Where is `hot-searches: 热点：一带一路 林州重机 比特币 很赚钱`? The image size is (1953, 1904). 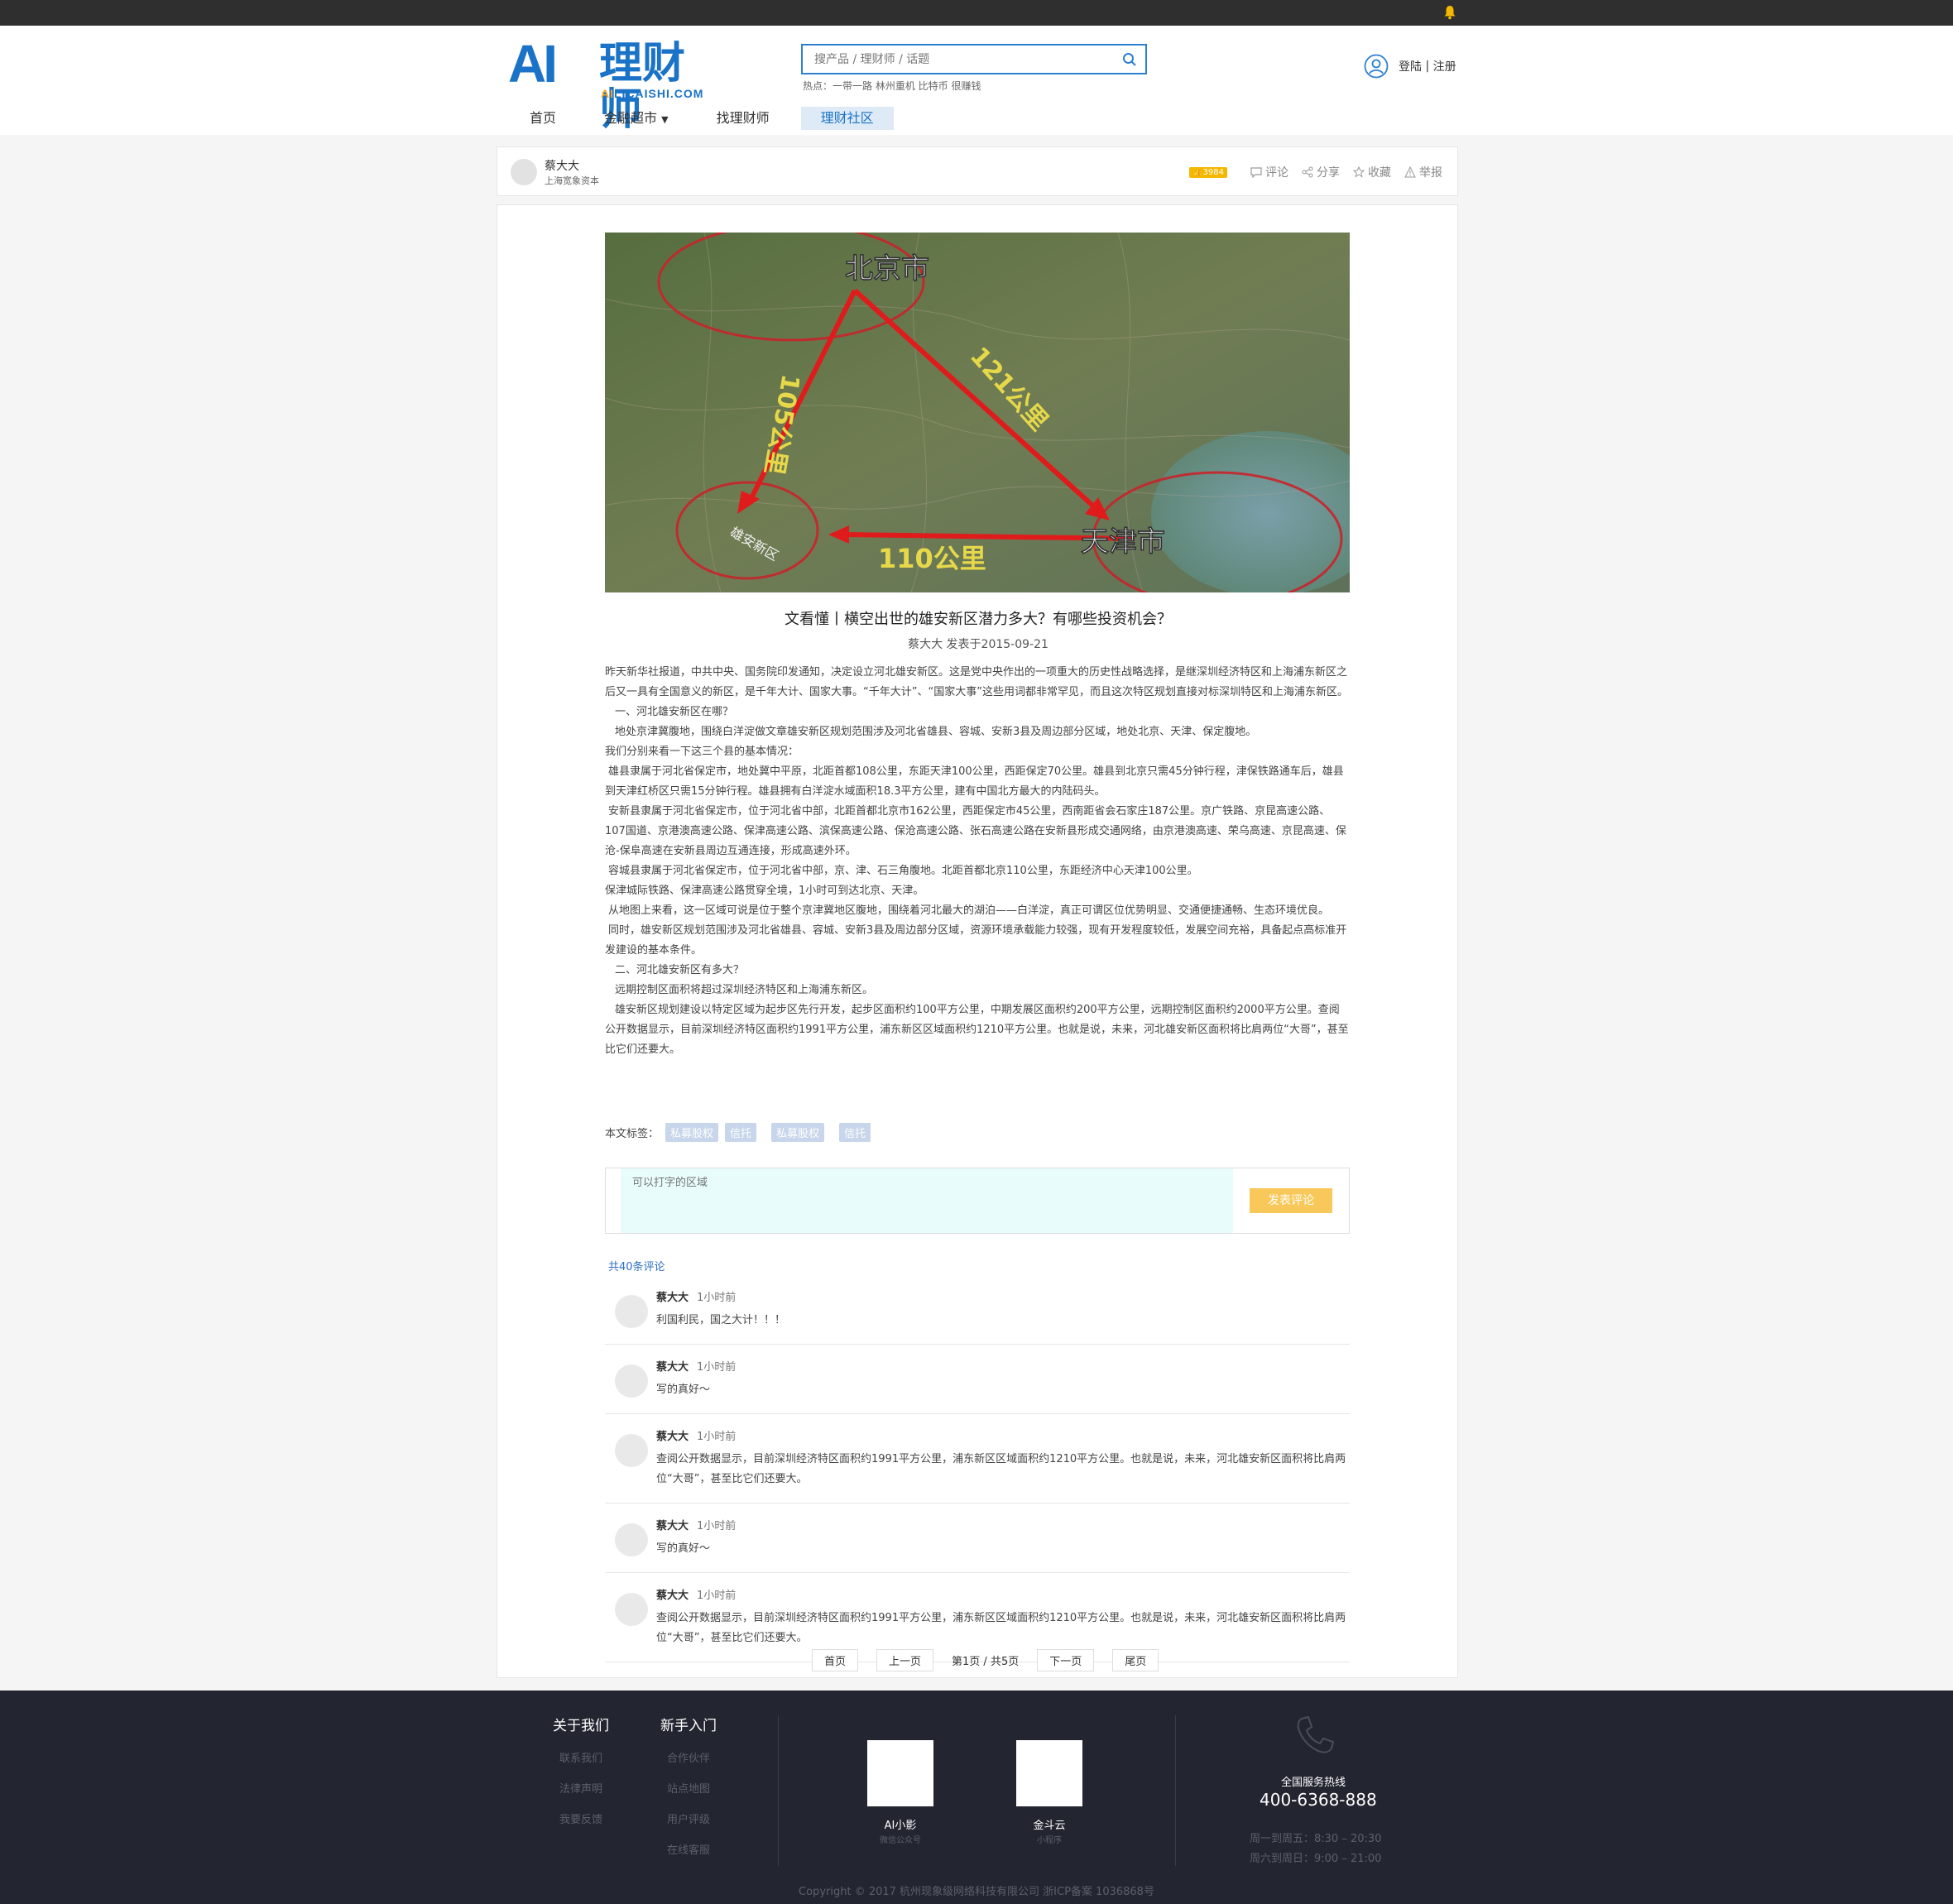
hot-searches: 热点：一带一路 林州重机 比特币 很赚钱 is located at coordinates (892, 86).